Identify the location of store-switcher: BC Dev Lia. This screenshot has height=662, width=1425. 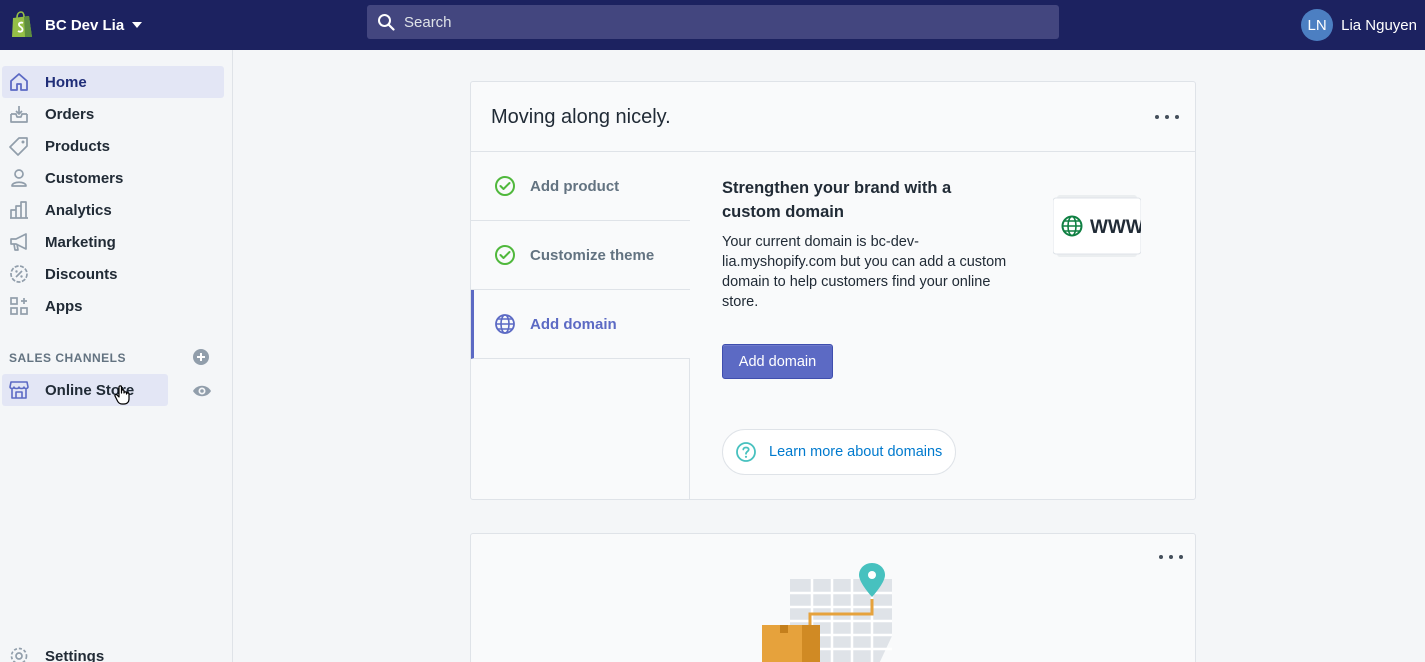
(116, 25).